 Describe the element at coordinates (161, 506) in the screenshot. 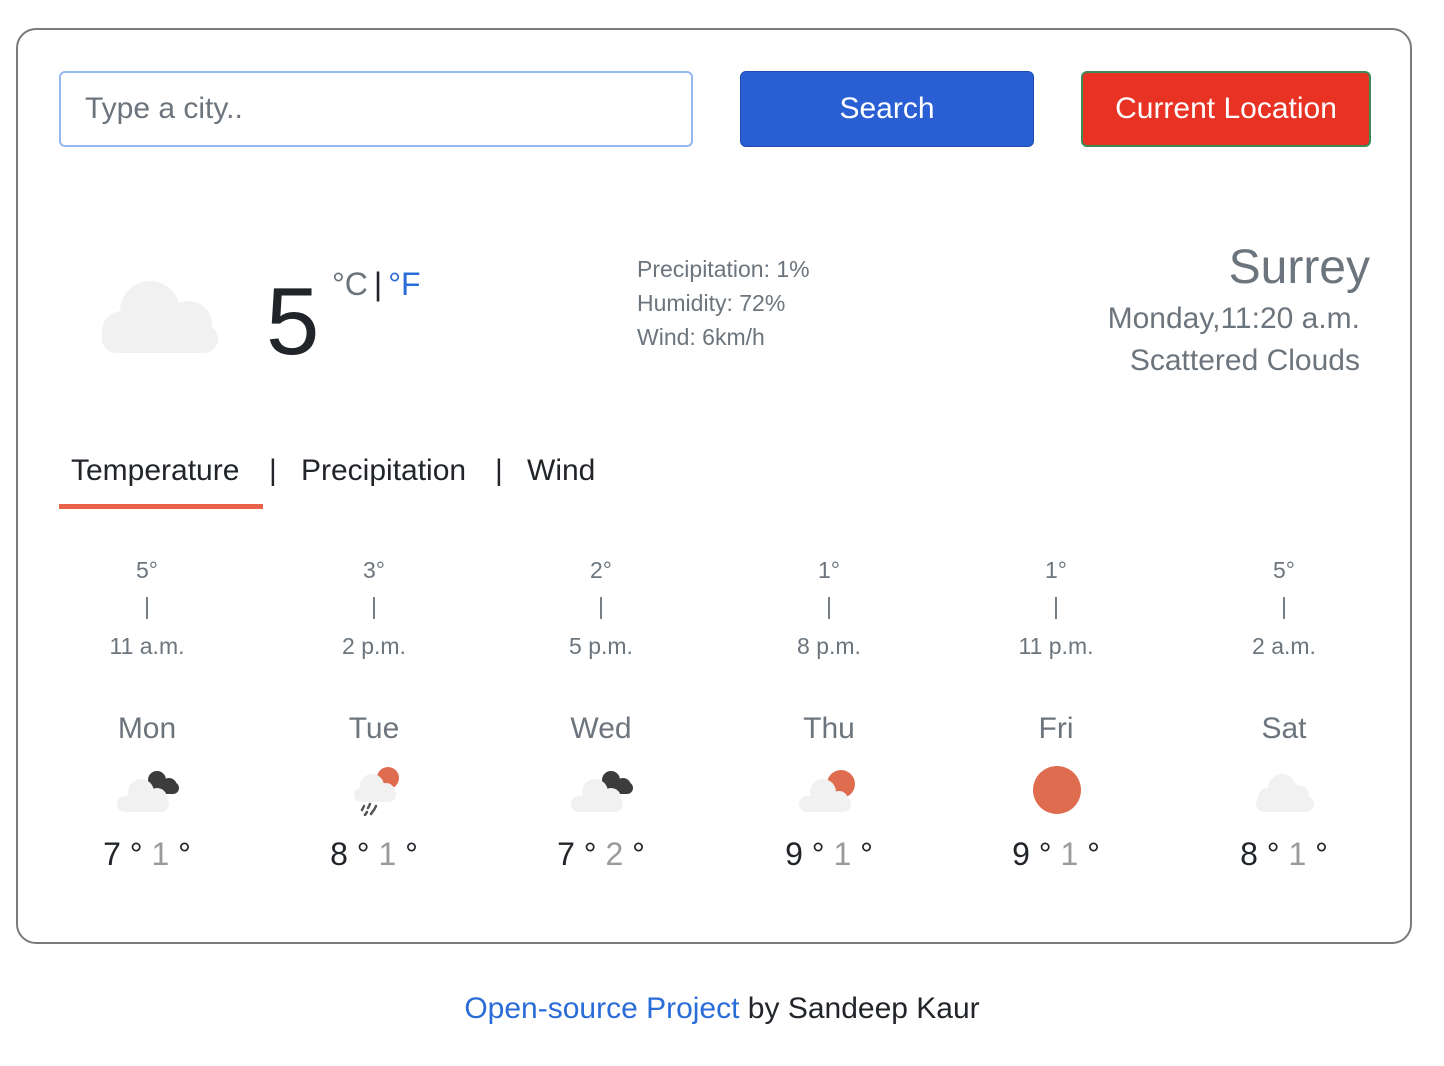

I see `active-tab-indicator` at that location.